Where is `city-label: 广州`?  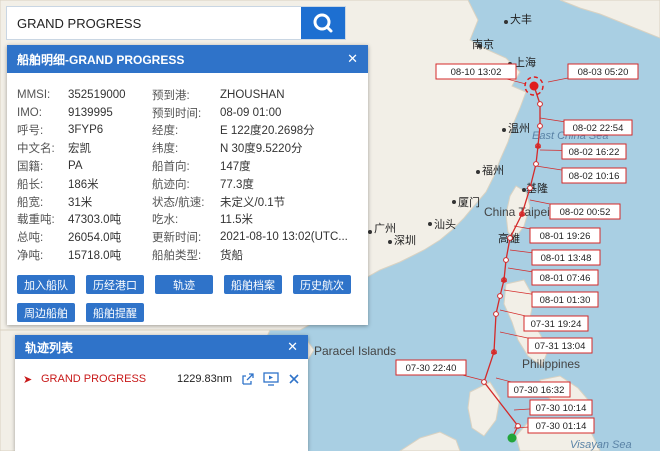
city-label: 广州 is located at coordinates (385, 228).